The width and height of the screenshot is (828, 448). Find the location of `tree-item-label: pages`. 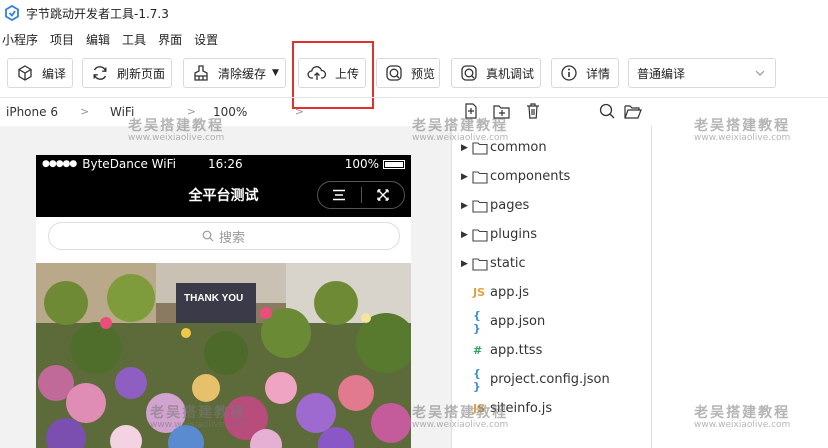

tree-item-label: pages is located at coordinates (510, 205).